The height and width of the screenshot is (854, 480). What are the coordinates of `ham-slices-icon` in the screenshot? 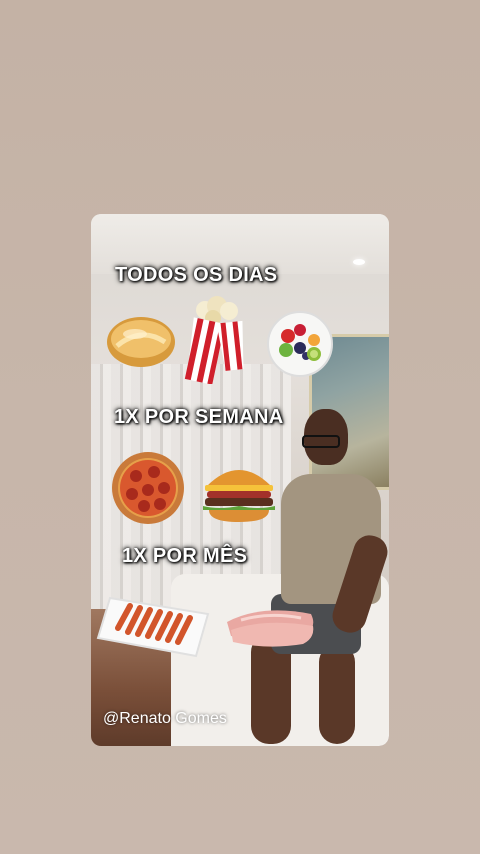 It's located at (270, 628).